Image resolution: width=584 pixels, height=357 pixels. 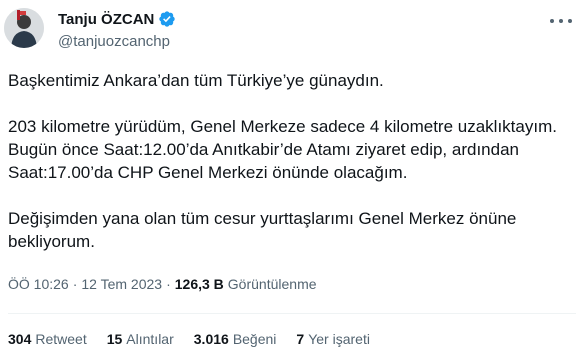 What do you see at coordinates (167, 19) in the screenshot?
I see `verified-badge-icon` at bounding box center [167, 19].